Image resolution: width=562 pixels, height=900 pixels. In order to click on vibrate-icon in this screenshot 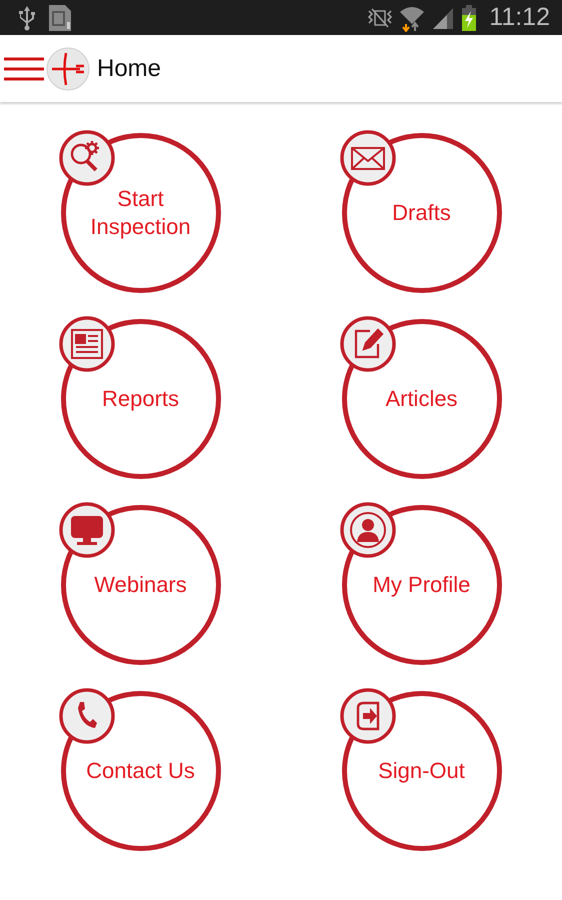, I will do `click(380, 18)`.